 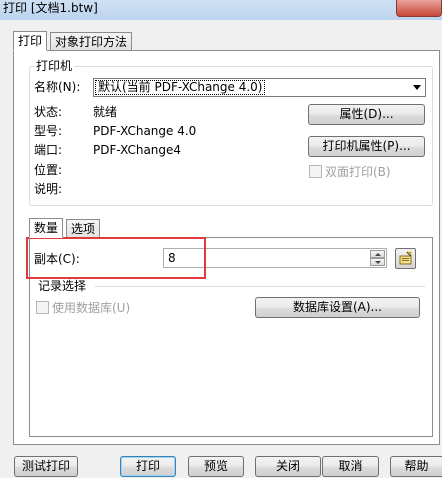 What do you see at coordinates (83, 228) in the screenshot?
I see `subtab-options: 选项` at bounding box center [83, 228].